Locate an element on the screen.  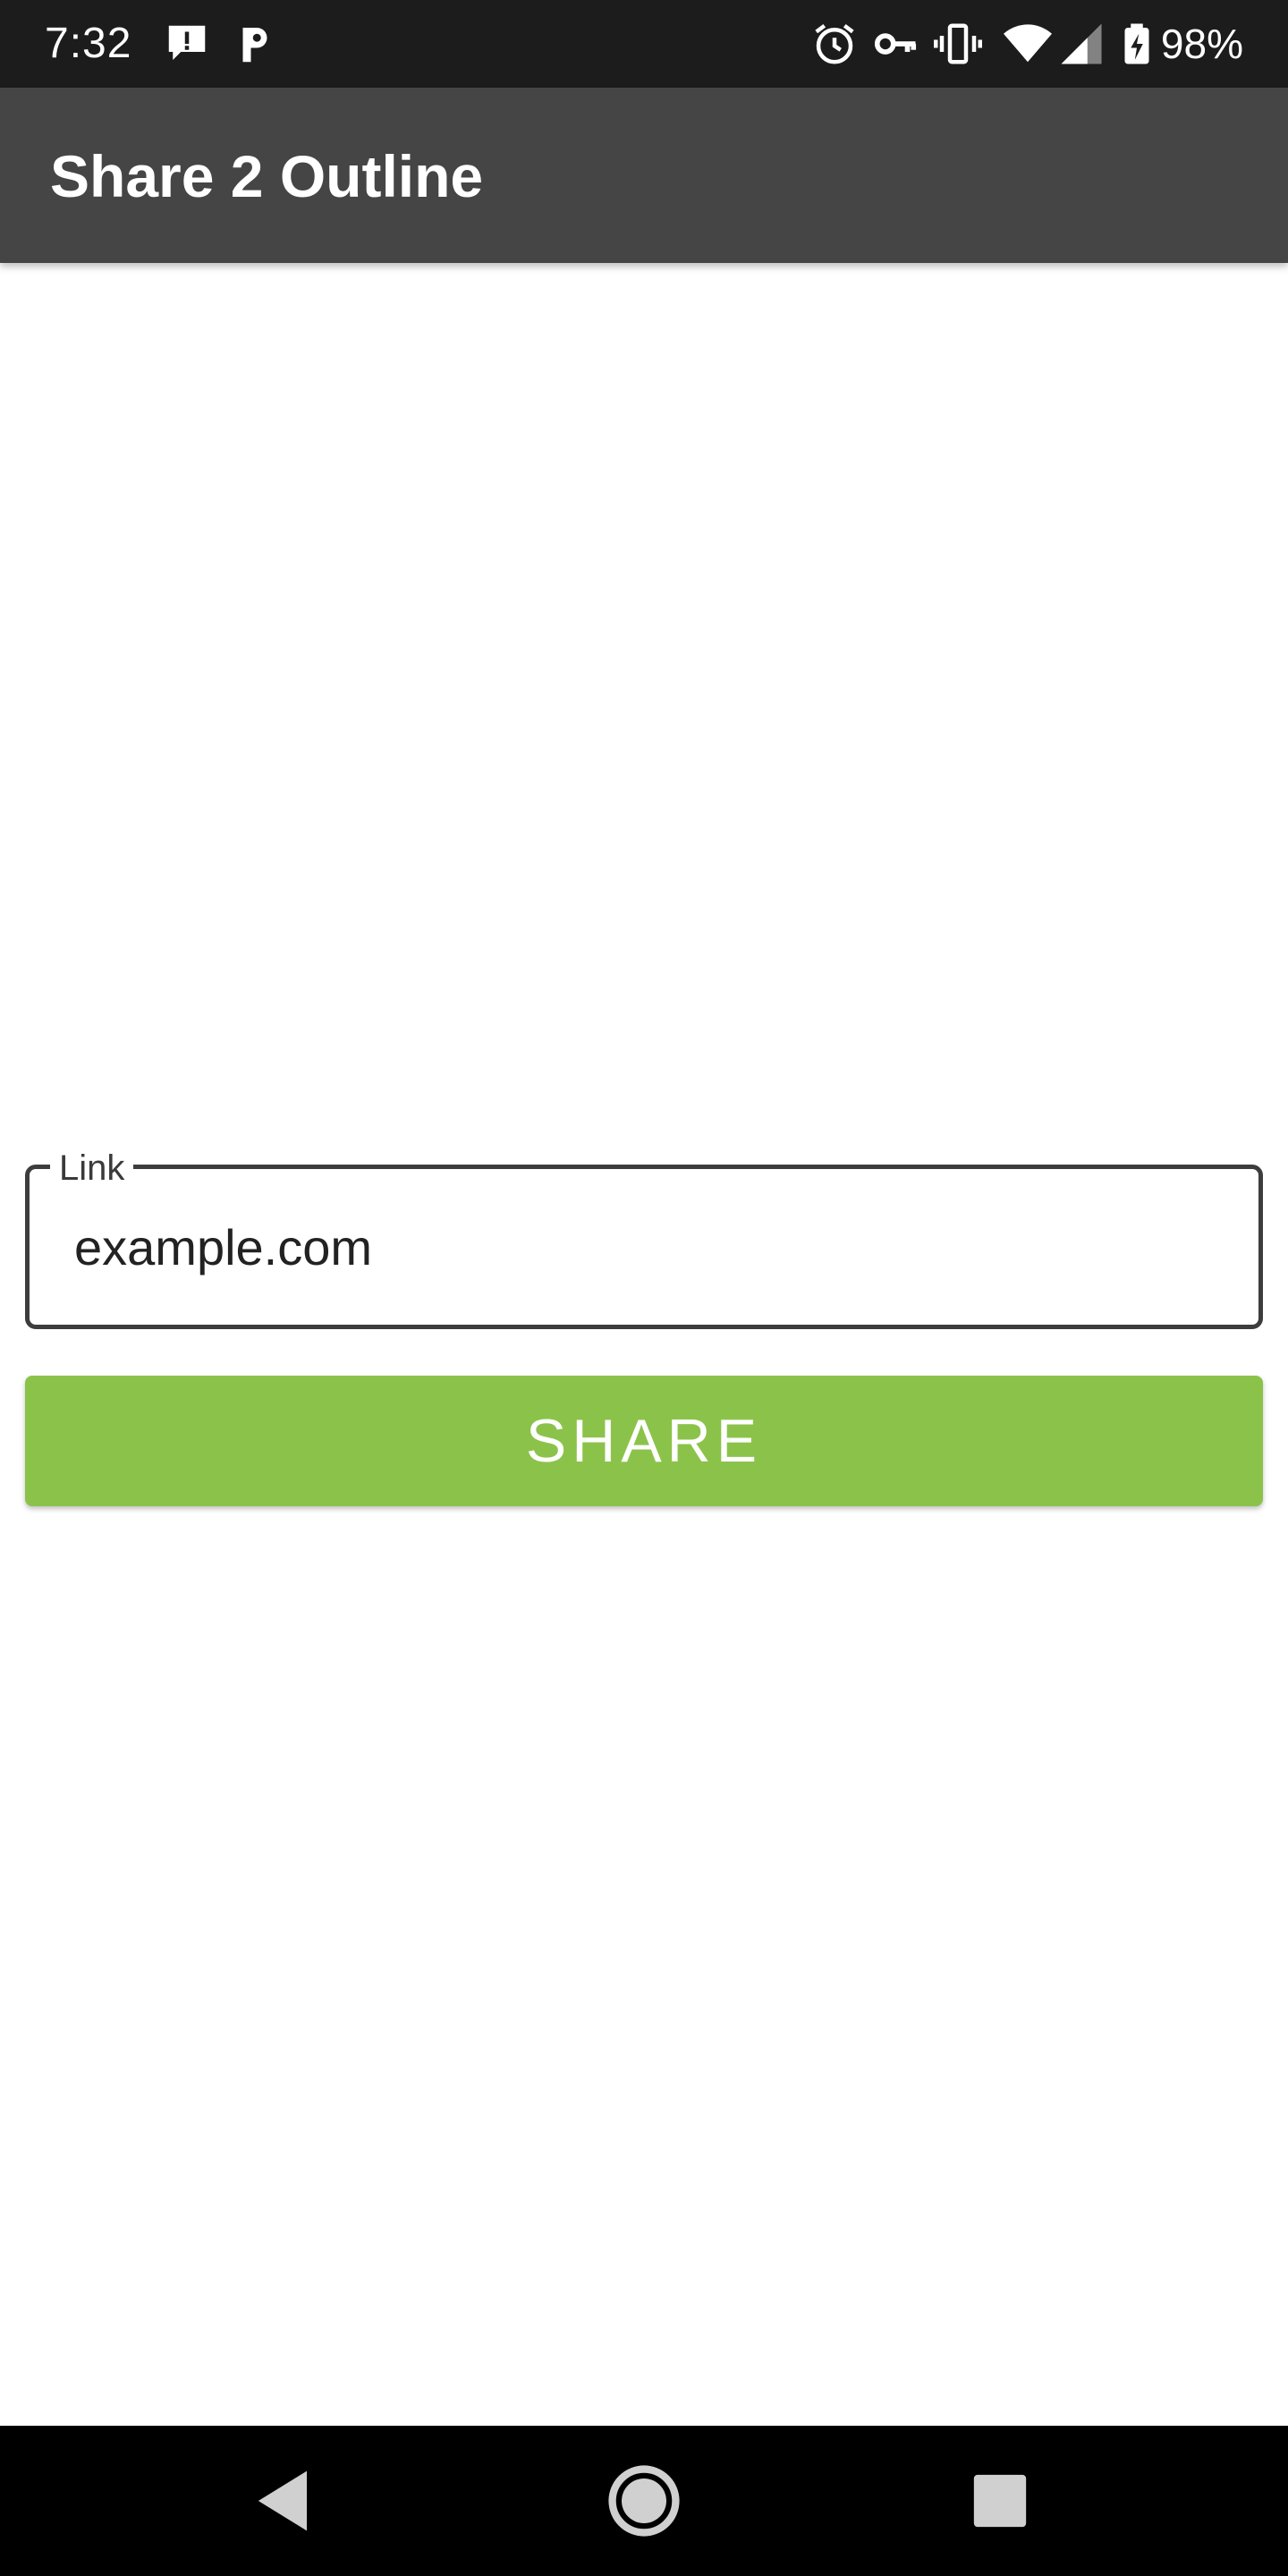
app-title: Share 2 Outline is located at coordinates (267, 176).